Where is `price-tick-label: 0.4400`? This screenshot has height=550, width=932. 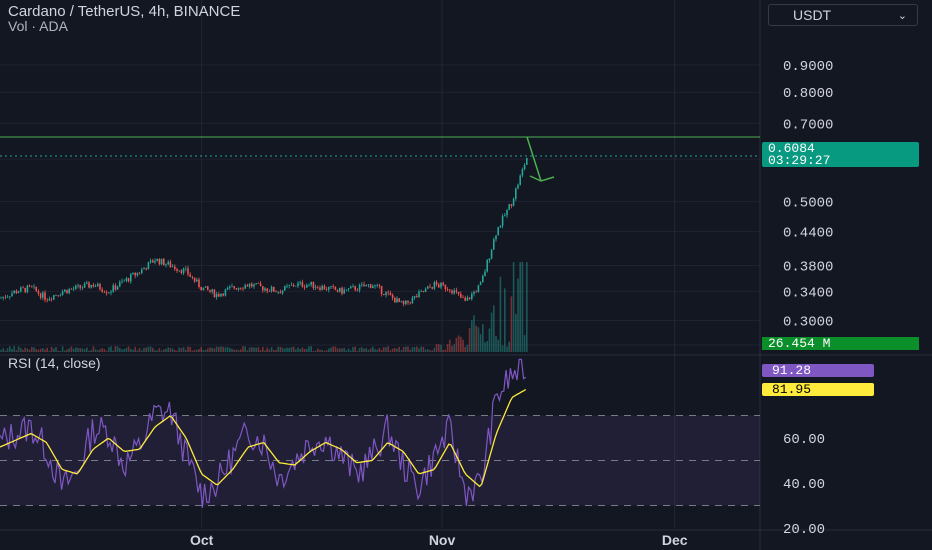 price-tick-label: 0.4400 is located at coordinates (808, 233).